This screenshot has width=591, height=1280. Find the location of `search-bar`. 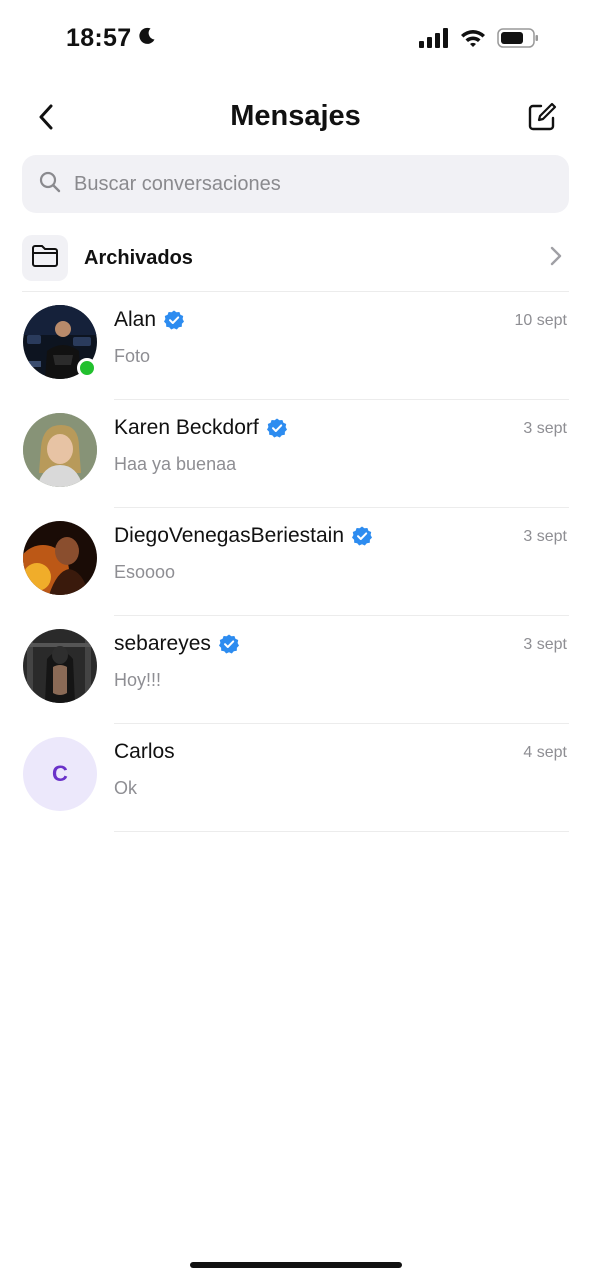

search-bar is located at coordinates (295, 184).